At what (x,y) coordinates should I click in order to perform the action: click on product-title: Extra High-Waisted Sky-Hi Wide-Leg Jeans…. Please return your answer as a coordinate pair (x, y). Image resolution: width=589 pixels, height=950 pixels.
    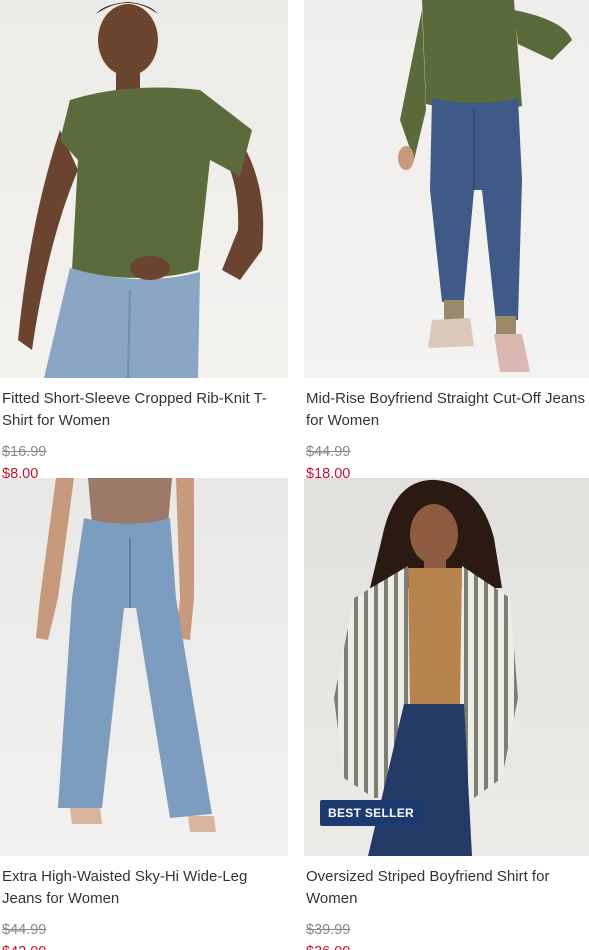
    Looking at the image, I should click on (144, 888).